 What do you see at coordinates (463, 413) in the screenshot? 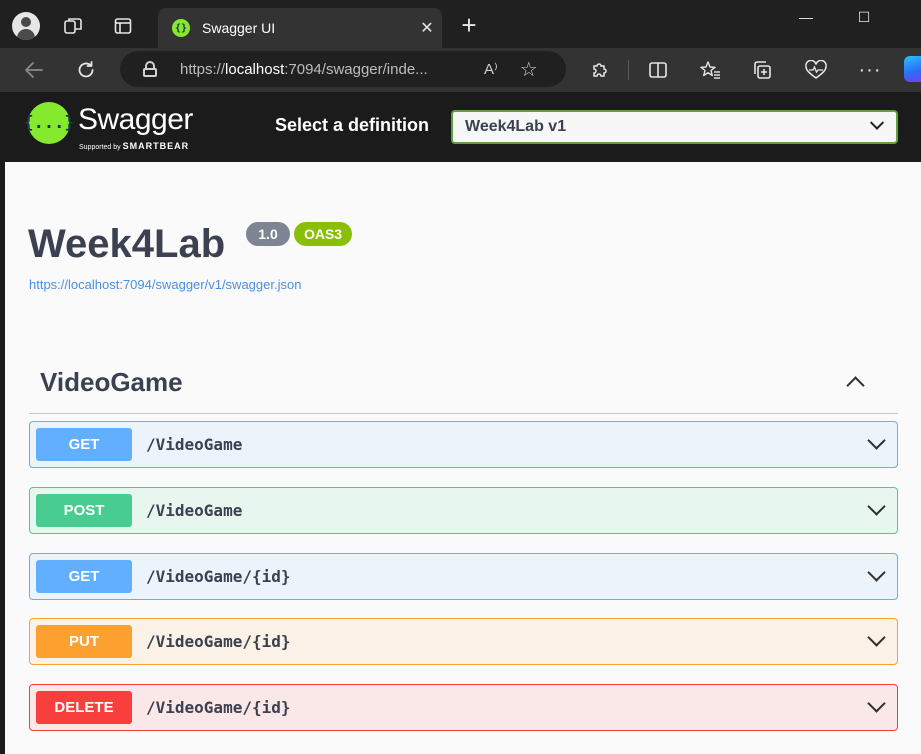
I see `tag-divider` at bounding box center [463, 413].